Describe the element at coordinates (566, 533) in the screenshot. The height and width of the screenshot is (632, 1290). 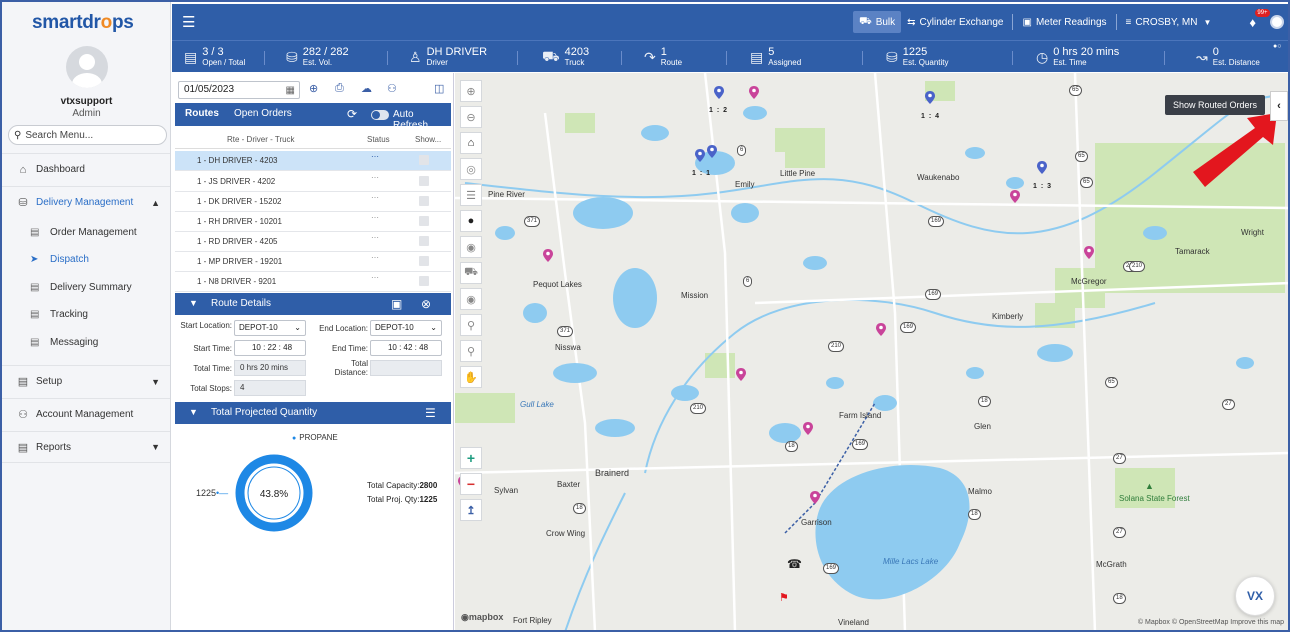
I see `map-label: Crow Wing` at that location.